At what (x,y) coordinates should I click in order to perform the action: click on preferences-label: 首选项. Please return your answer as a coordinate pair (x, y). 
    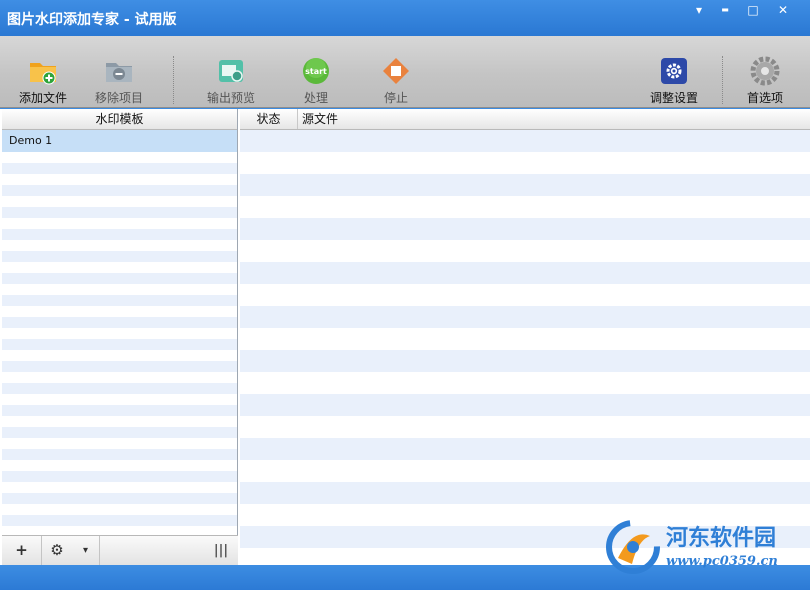
    Looking at the image, I should click on (764, 98).